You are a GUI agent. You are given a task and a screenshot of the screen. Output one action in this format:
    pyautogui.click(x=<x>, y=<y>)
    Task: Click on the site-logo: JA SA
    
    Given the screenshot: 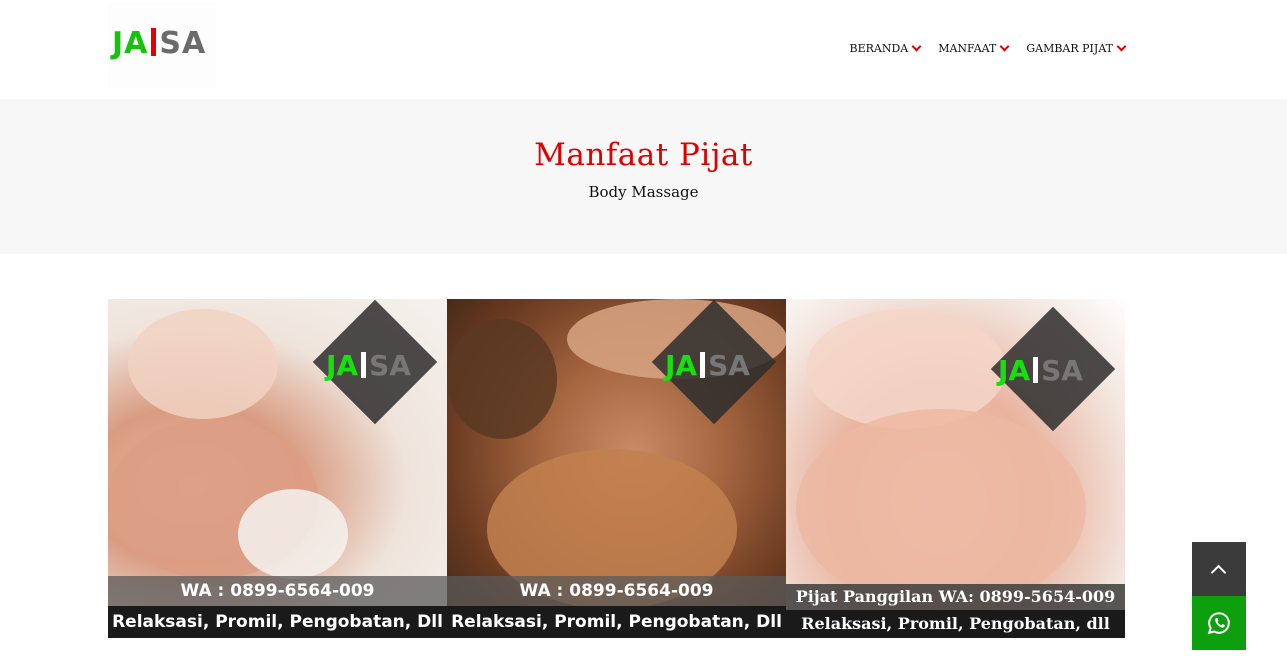 What is the action you would take?
    pyautogui.click(x=159, y=43)
    